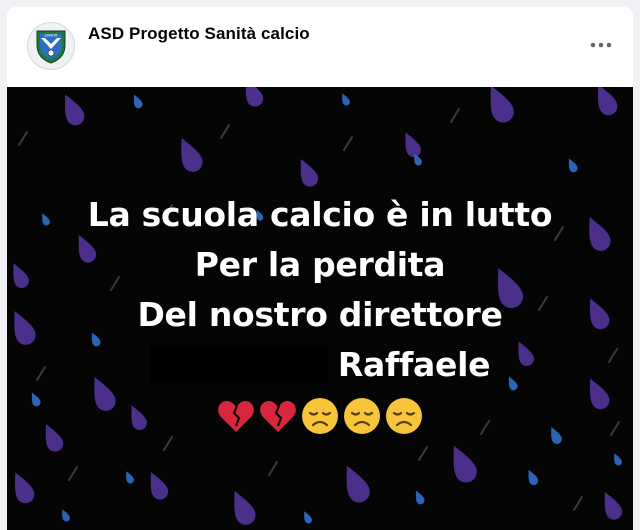 Image resolution: width=640 pixels, height=530 pixels. I want to click on page-name-link: ASD Progetto Sanità calcio, so click(199, 34).